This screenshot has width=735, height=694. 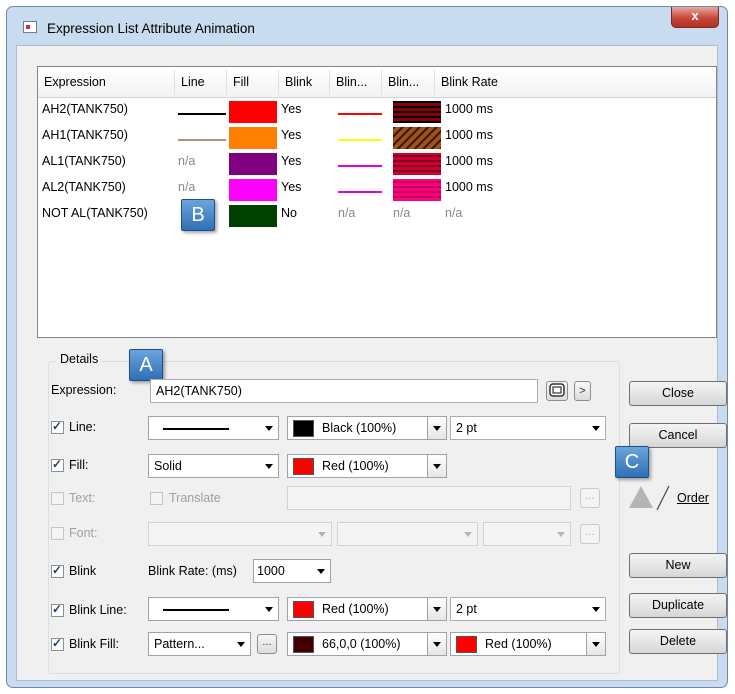 I want to click on blink-fill-color2-dropdown: Red (100%), so click(x=528, y=644).